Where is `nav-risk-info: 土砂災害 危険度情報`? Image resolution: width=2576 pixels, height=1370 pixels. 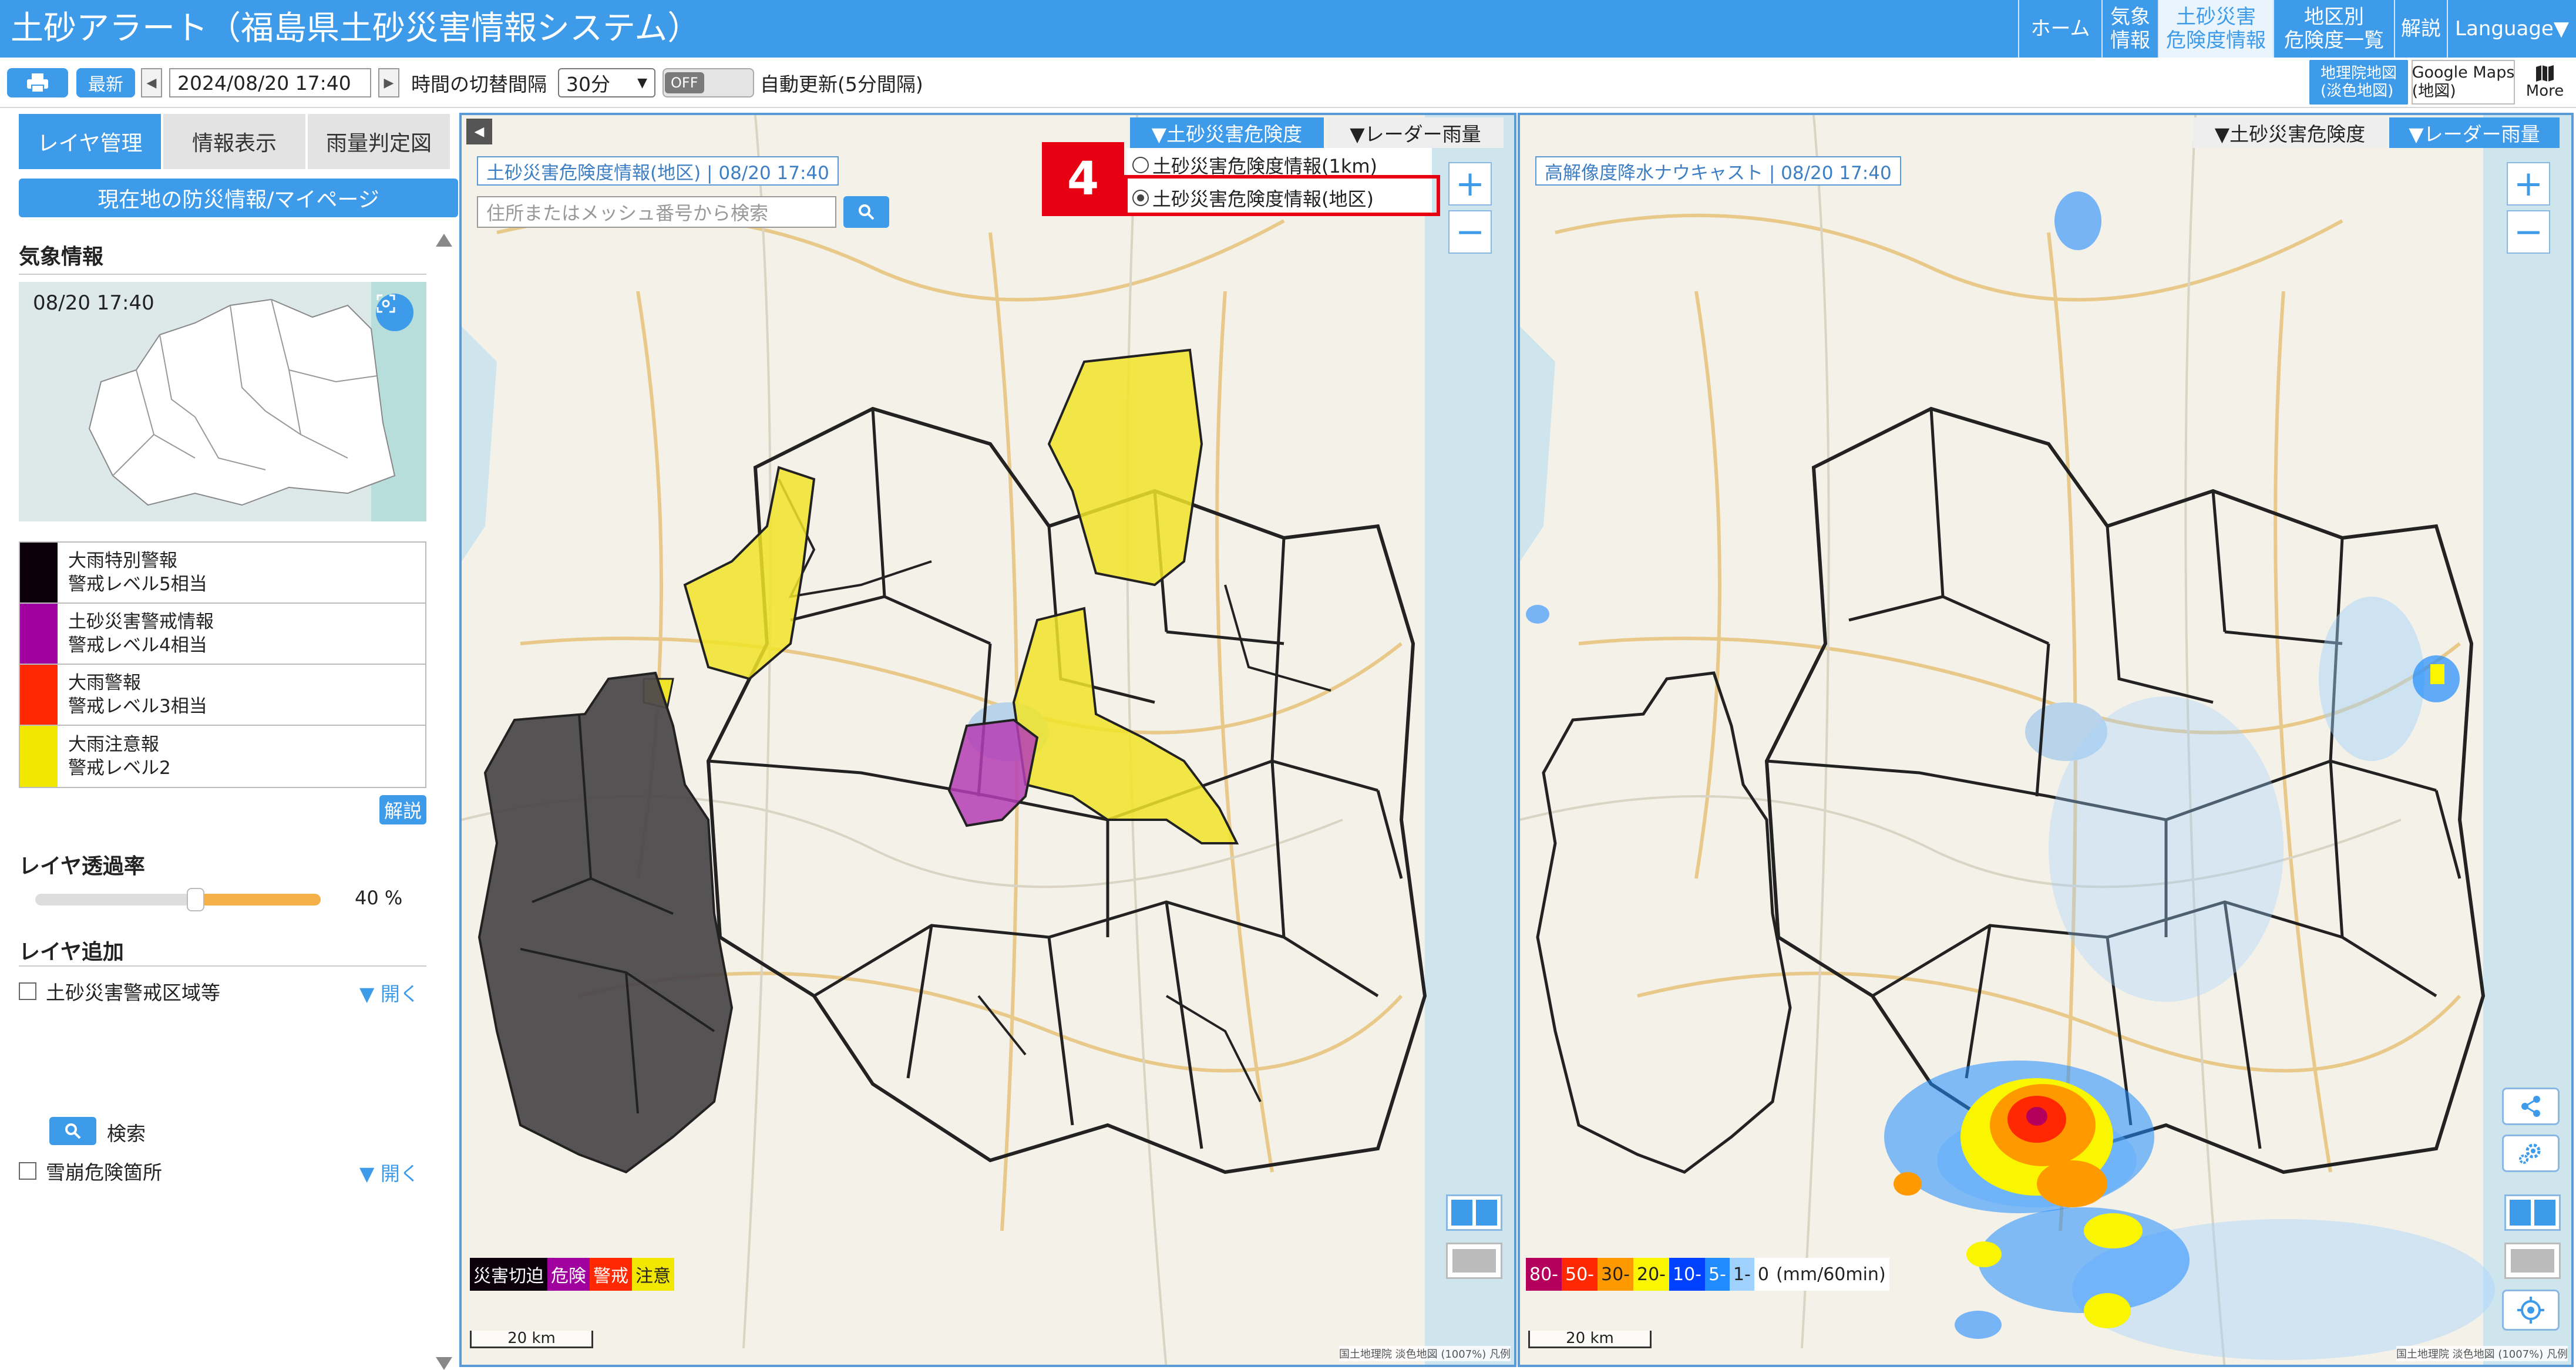
nav-risk-info: 土砂災害 危険度情報 is located at coordinates (2215, 29).